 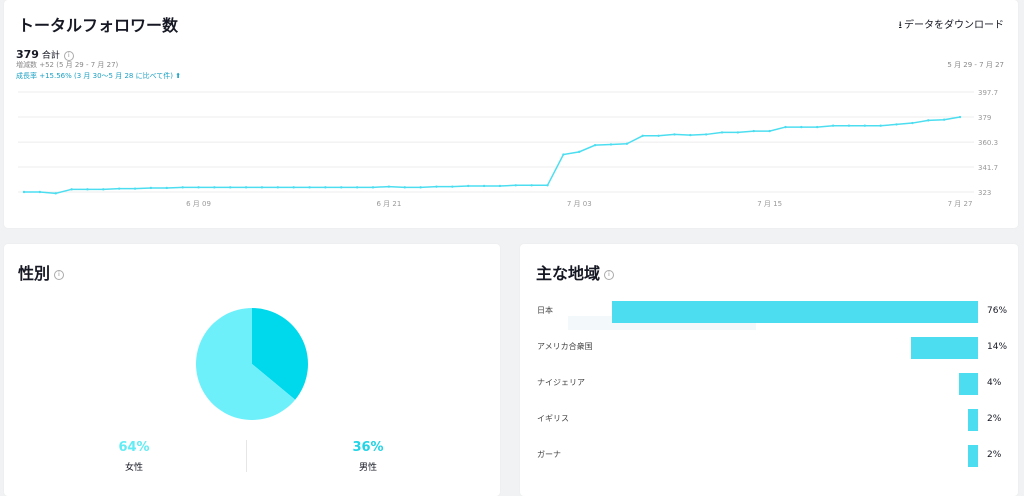 What do you see at coordinates (134, 447) in the screenshot?
I see `female-percent: 64%` at bounding box center [134, 447].